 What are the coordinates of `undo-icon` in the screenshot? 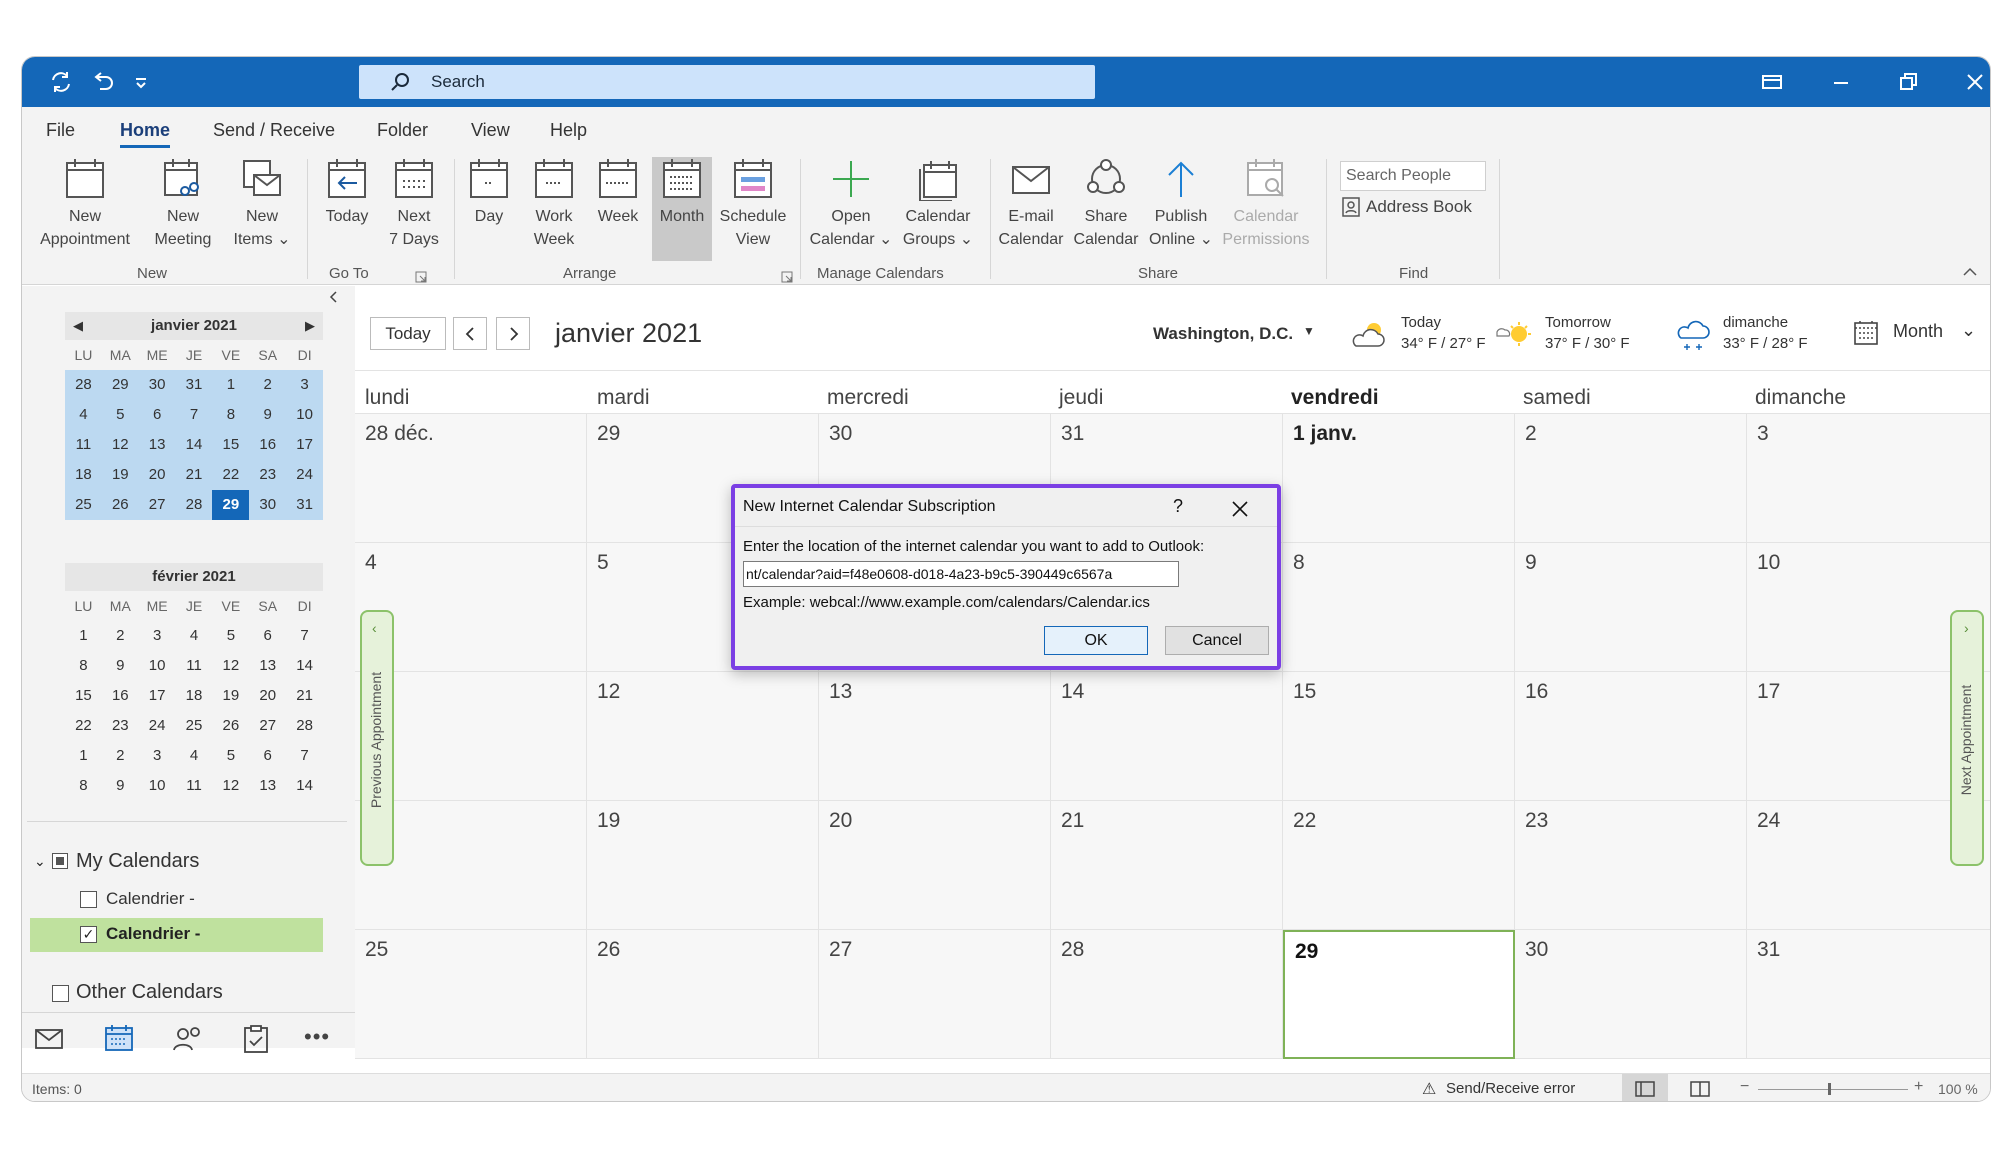 It's located at (103, 82).